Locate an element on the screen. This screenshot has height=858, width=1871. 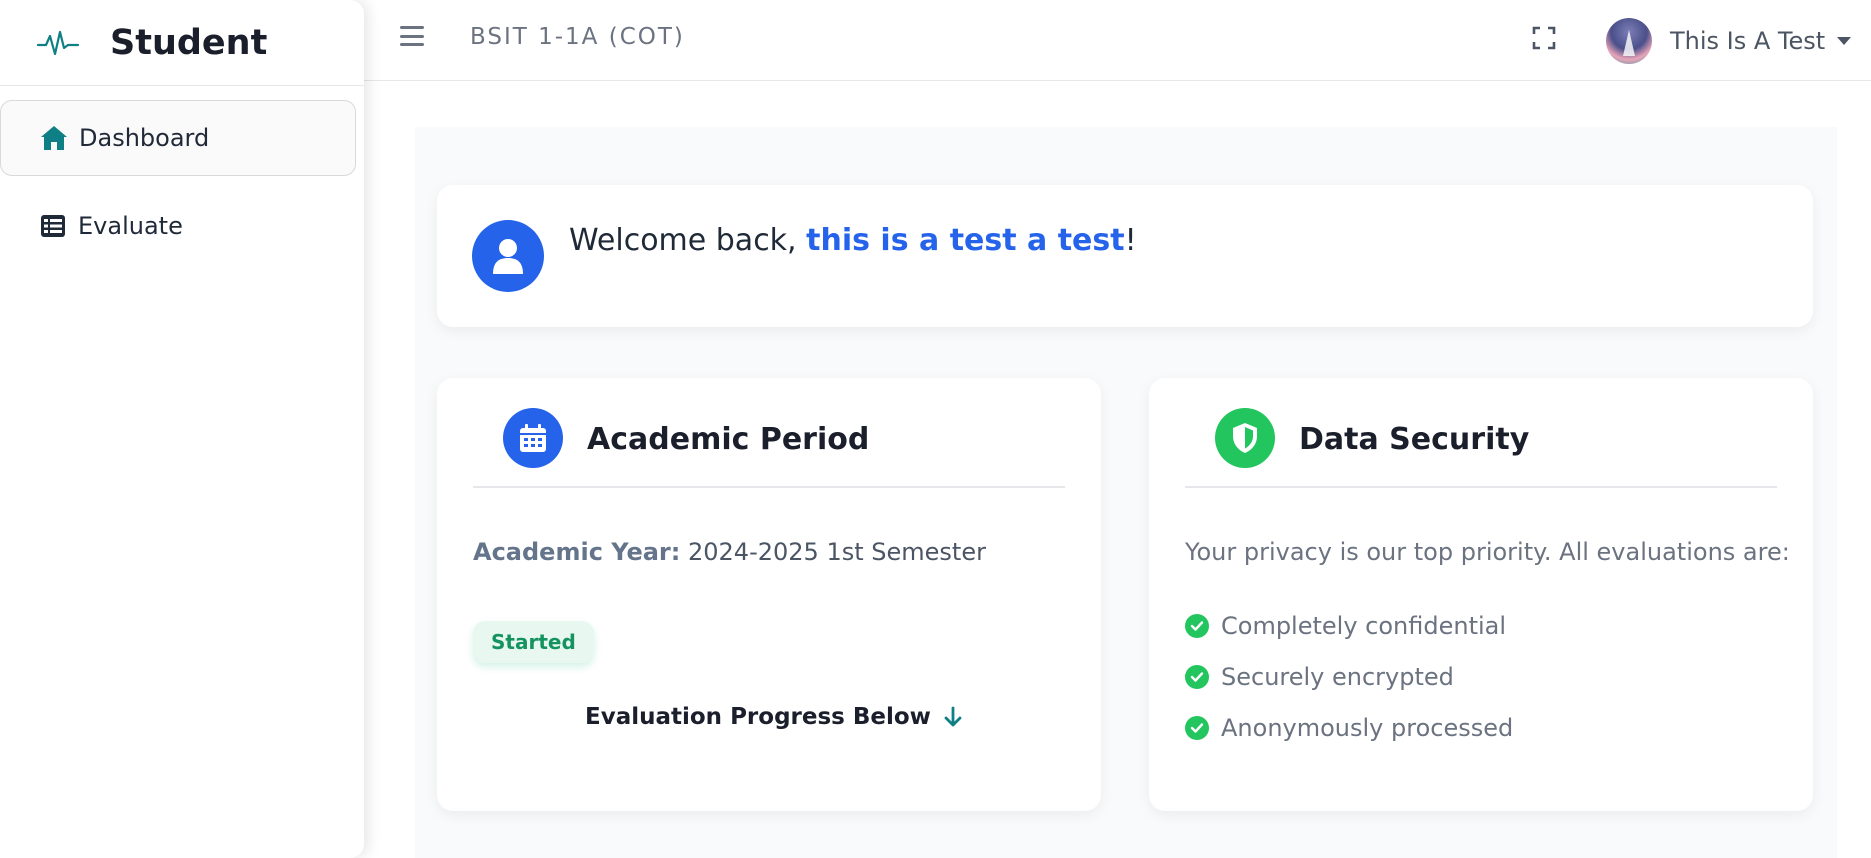
card-header: Academic Period is located at coordinates (769, 448).